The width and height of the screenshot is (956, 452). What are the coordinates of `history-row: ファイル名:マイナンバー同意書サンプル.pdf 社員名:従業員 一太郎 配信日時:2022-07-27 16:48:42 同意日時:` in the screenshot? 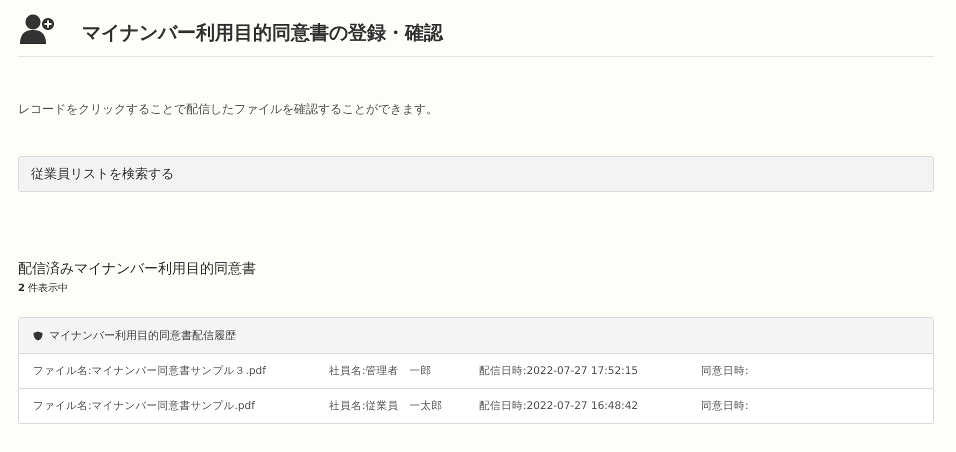 It's located at (476, 406).